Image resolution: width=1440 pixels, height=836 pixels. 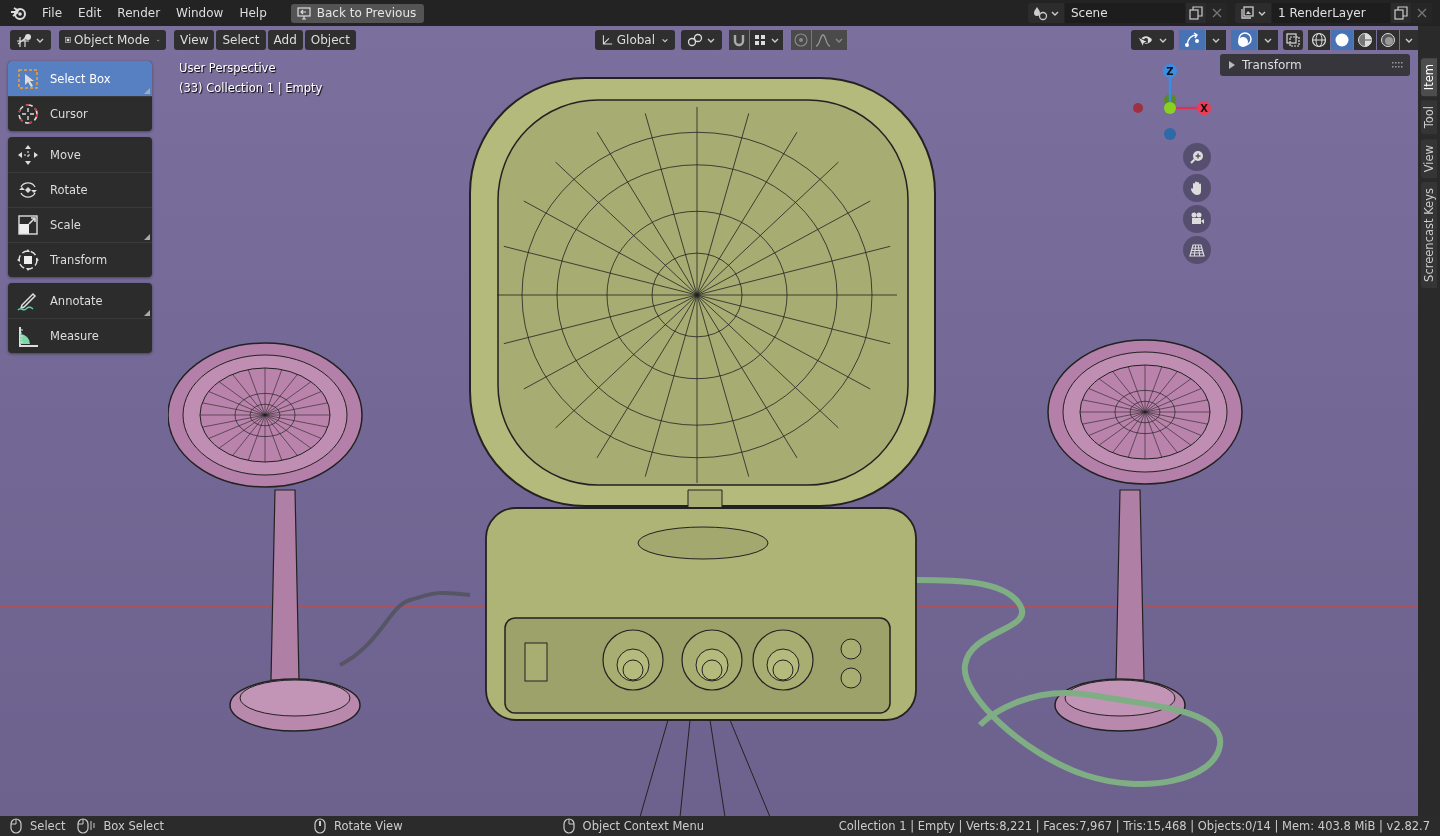 What do you see at coordinates (251, 88) in the screenshot?
I see `viewport-info-text: (33) Collection 1 | Empty` at bounding box center [251, 88].